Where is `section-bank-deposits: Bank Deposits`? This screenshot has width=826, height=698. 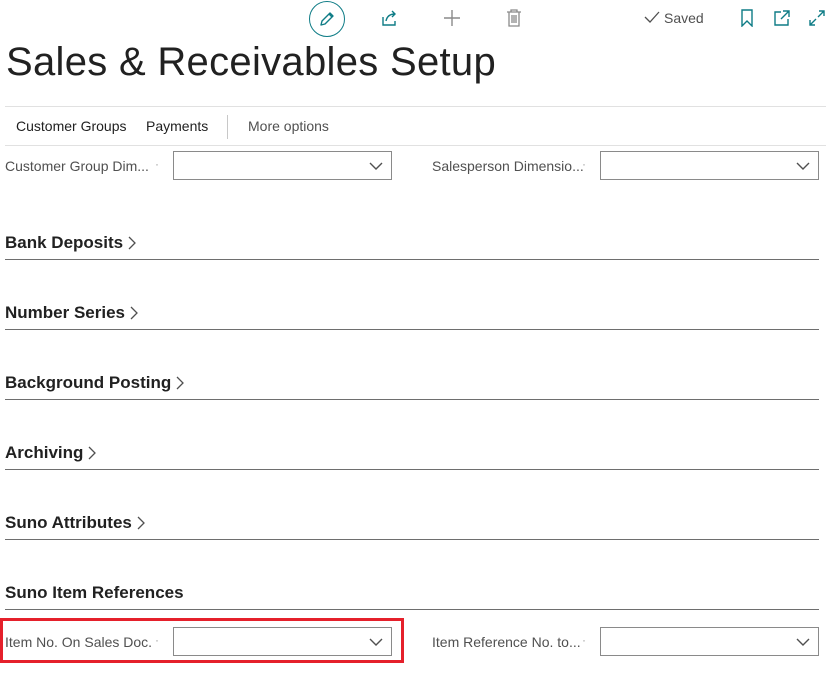
section-bank-deposits: Bank Deposits is located at coordinates (412, 246).